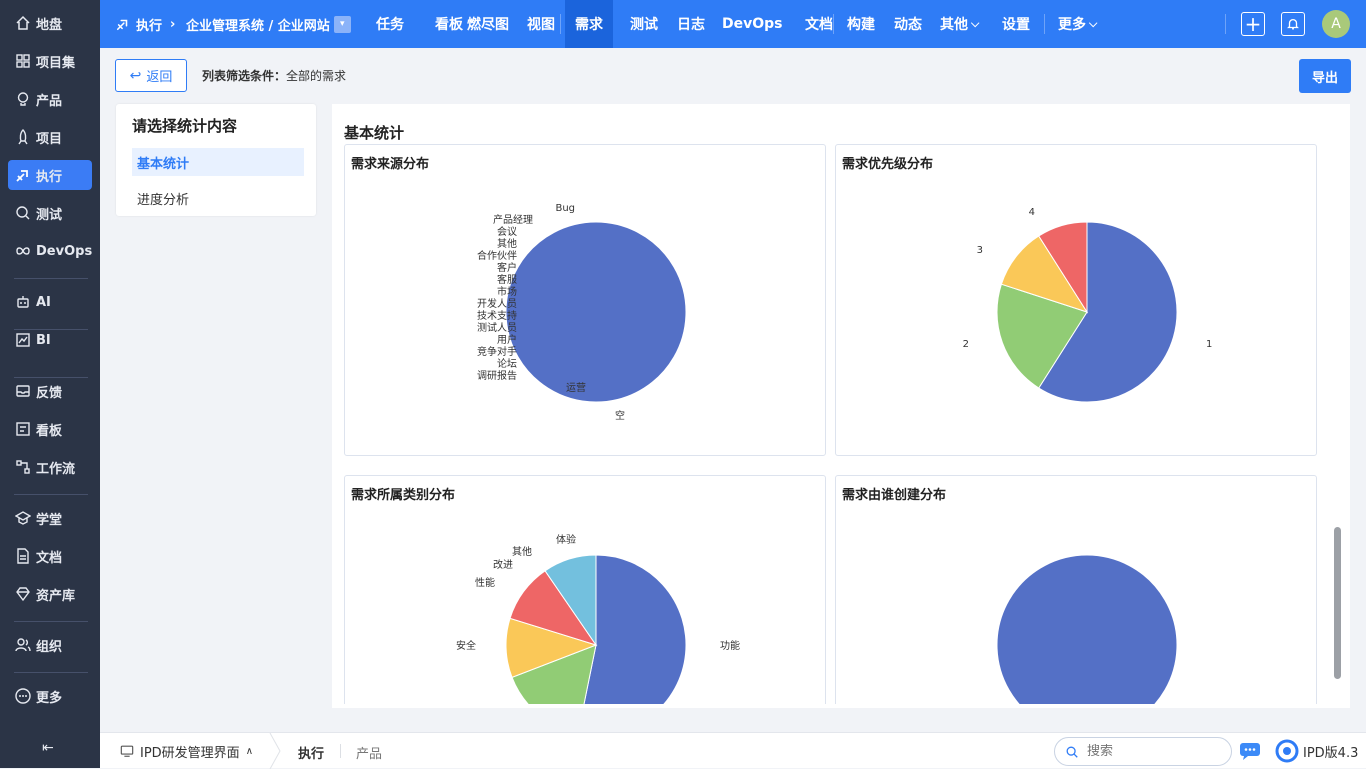 The width and height of the screenshot is (1366, 769). Describe the element at coordinates (1250, 753) in the screenshot. I see `chat-icon` at that location.